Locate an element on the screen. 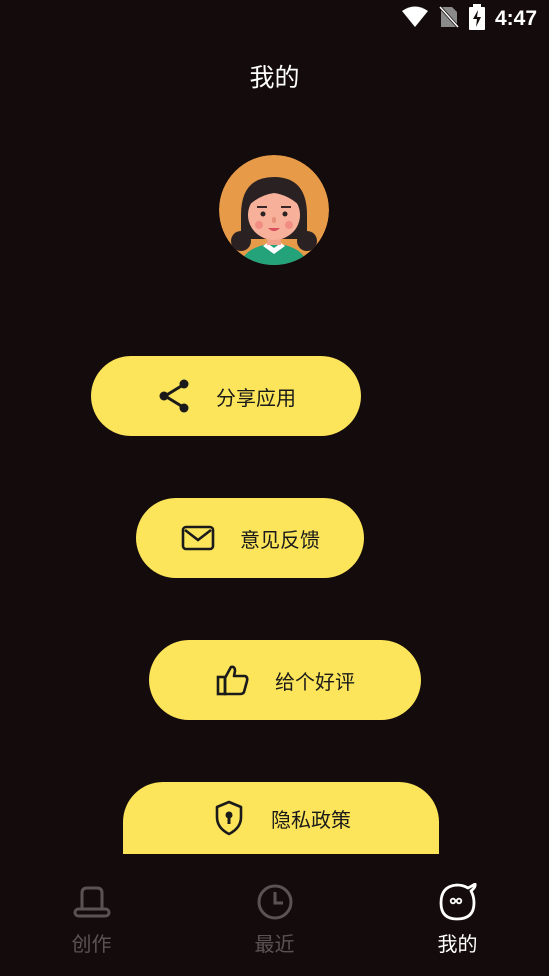 The image size is (549, 976). wifi-icon is located at coordinates (415, 19).